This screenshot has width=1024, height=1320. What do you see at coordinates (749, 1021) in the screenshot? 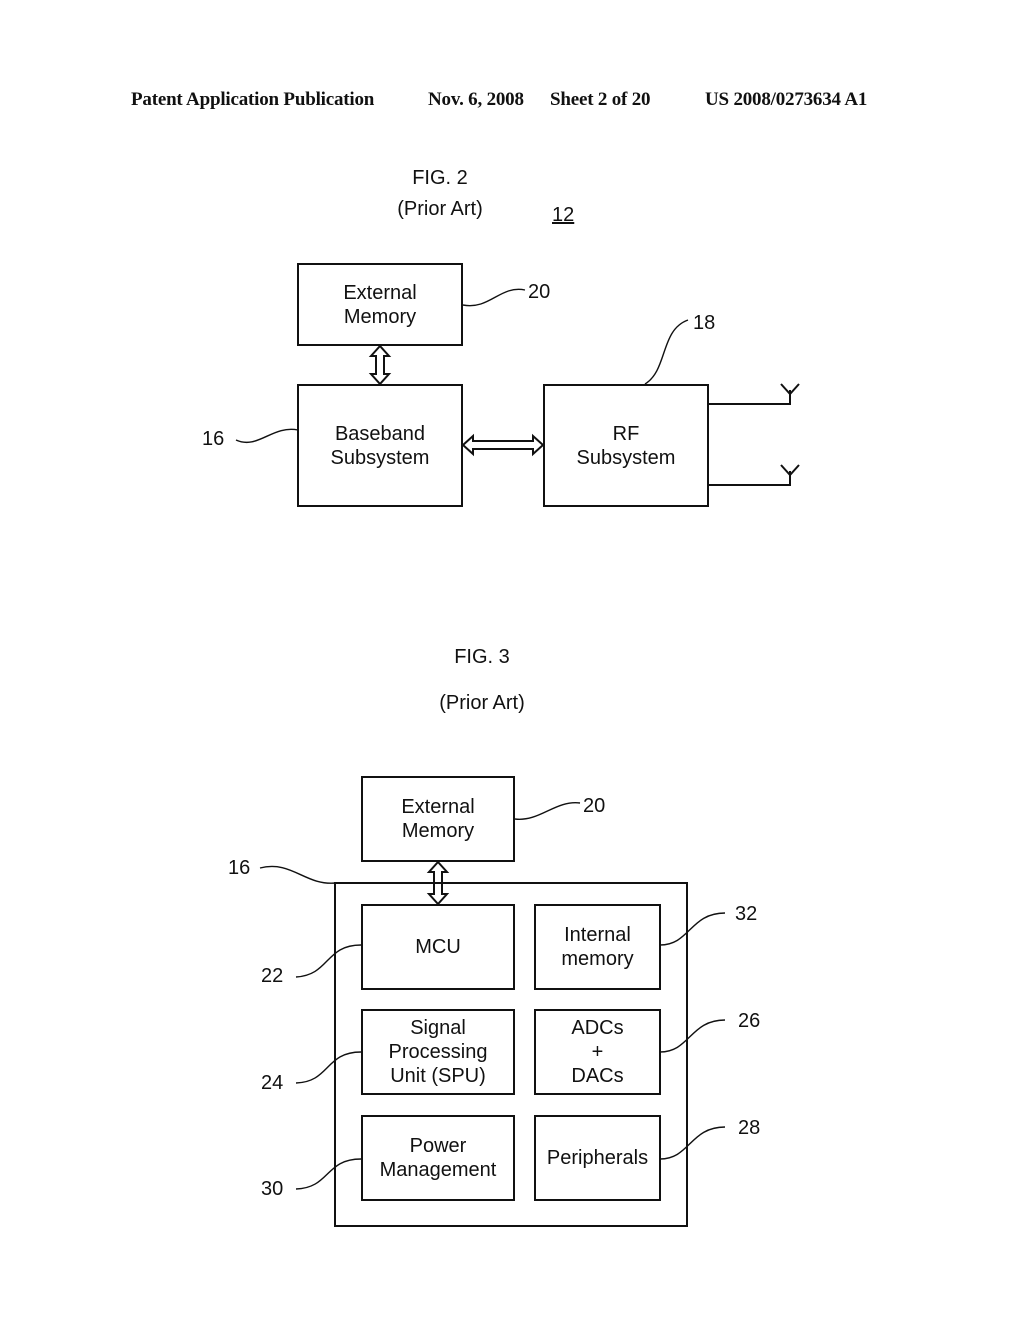
I see `ref-26: 26` at bounding box center [749, 1021].